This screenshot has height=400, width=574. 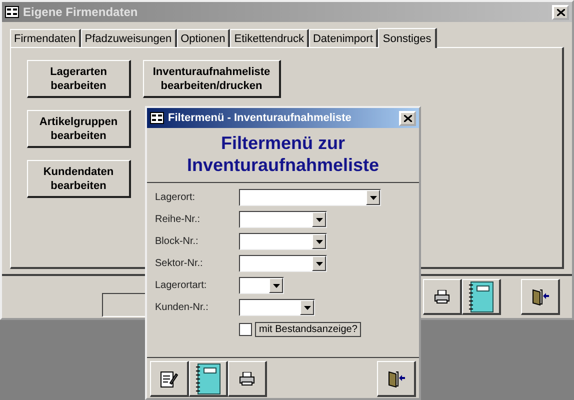 I want to click on tab: Firmendaten, so click(x=45, y=38).